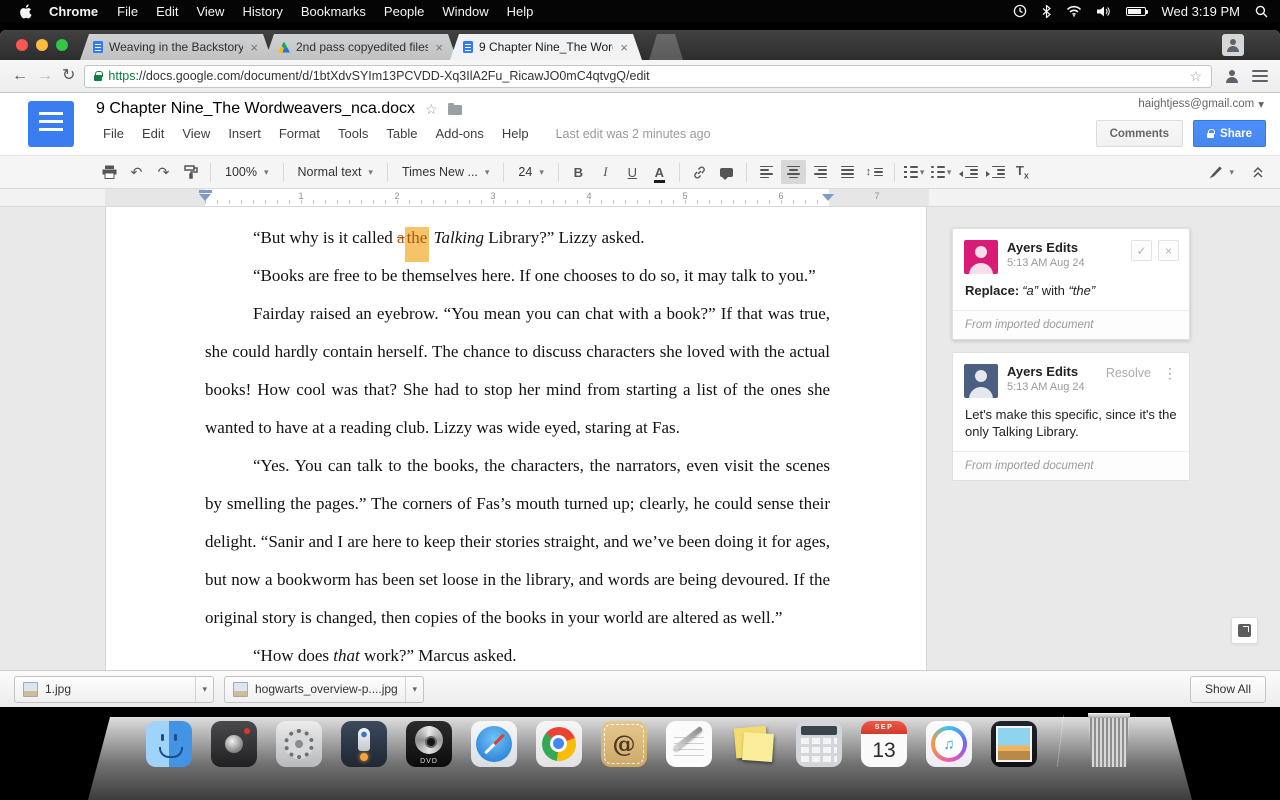 Image resolution: width=1280 pixels, height=800 pixels. I want to click on insert-comment-button, so click(726, 172).